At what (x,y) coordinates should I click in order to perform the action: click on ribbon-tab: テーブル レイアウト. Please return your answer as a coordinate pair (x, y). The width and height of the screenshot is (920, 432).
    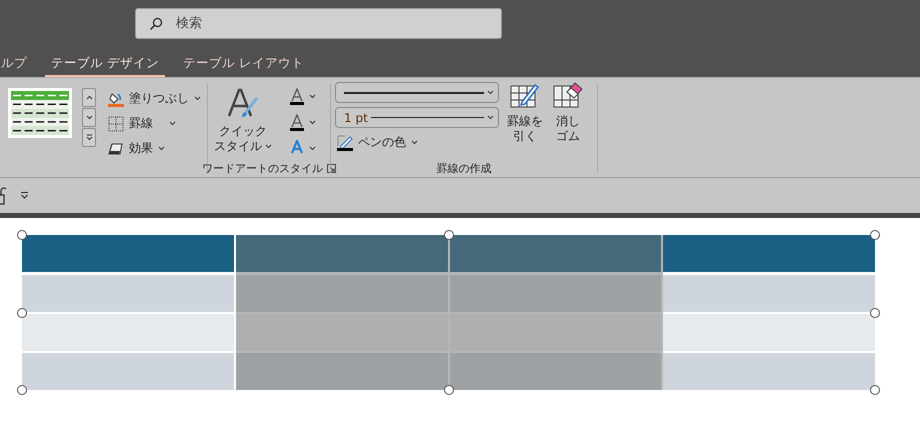
    Looking at the image, I should click on (243, 63).